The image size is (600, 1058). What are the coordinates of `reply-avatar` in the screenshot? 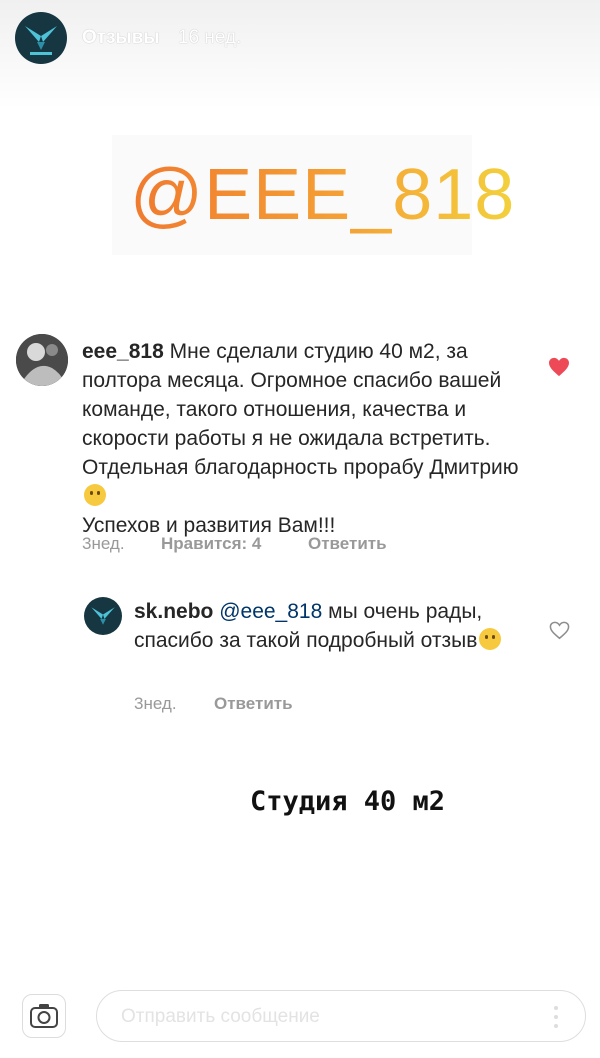 It's located at (103, 616).